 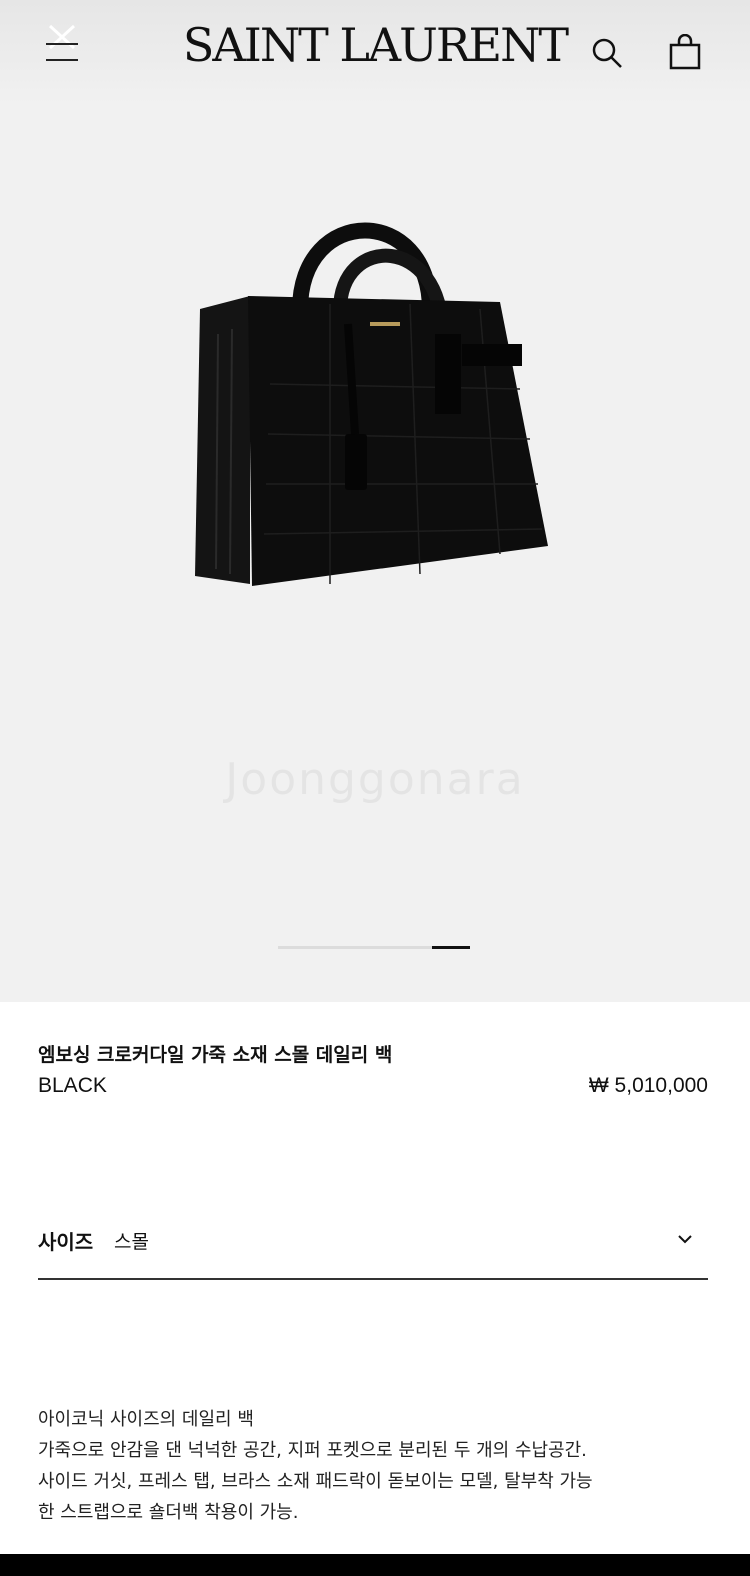 What do you see at coordinates (131, 1242) in the screenshot?
I see `size-value: 스몰` at bounding box center [131, 1242].